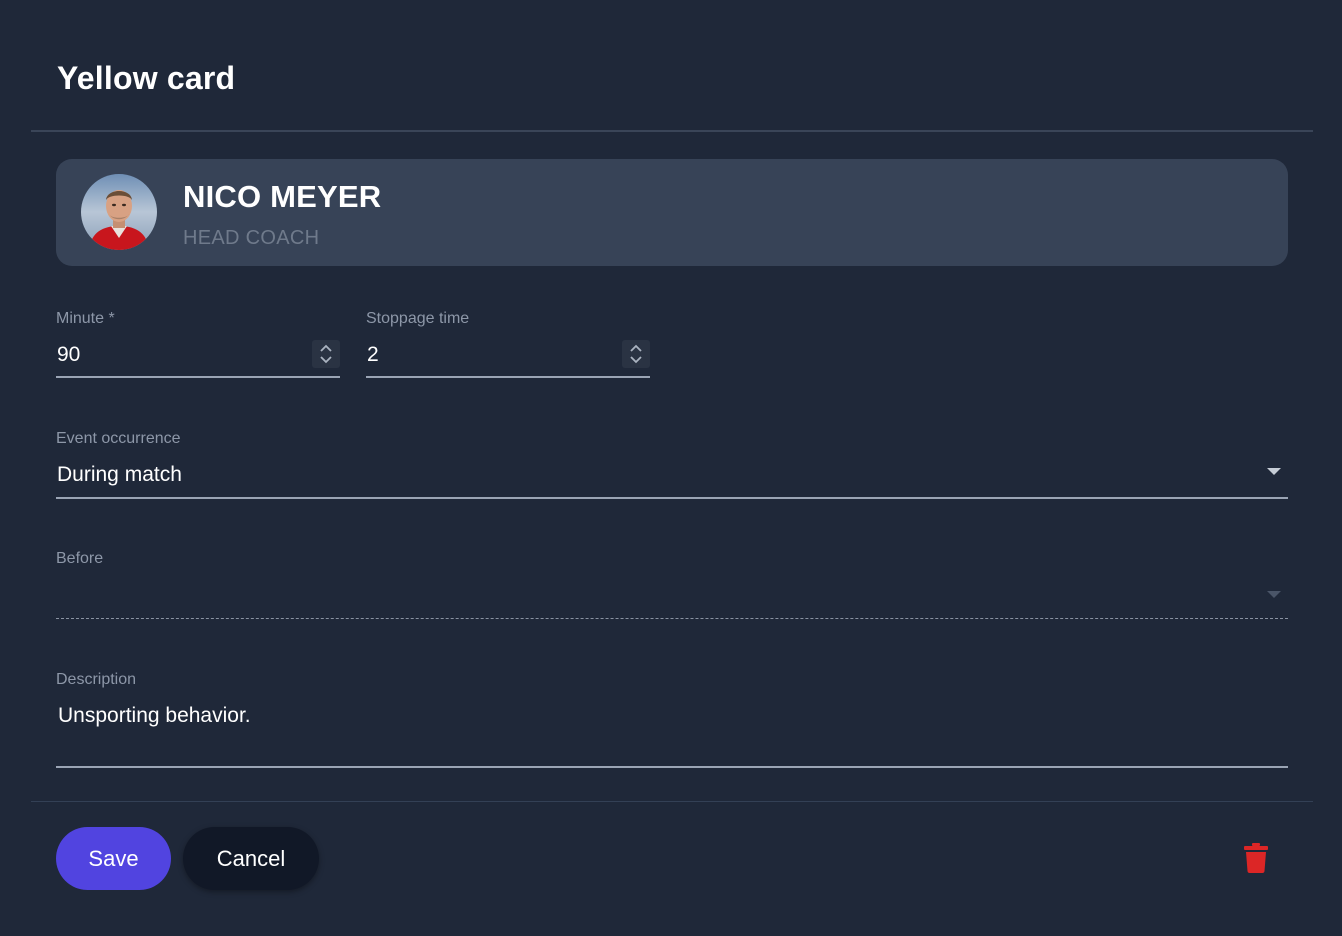 The image size is (1342, 936). I want to click on occurrence-underline, so click(672, 498).